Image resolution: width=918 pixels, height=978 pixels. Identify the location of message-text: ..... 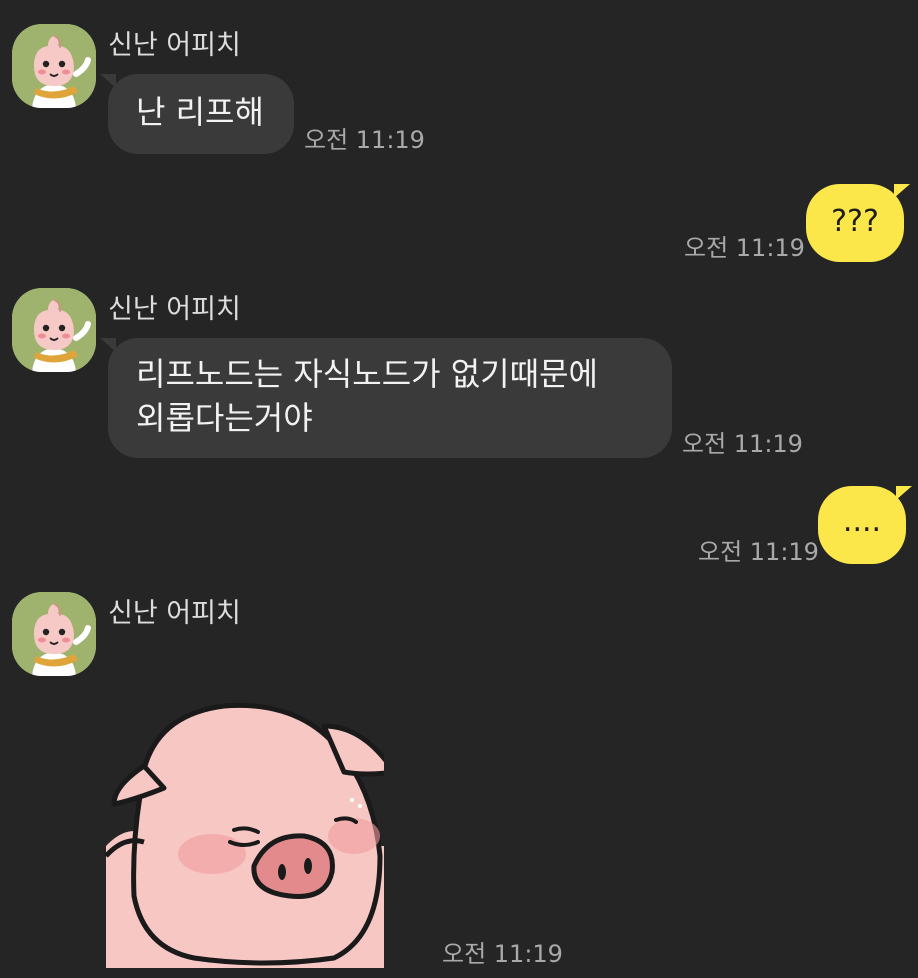
(862, 521).